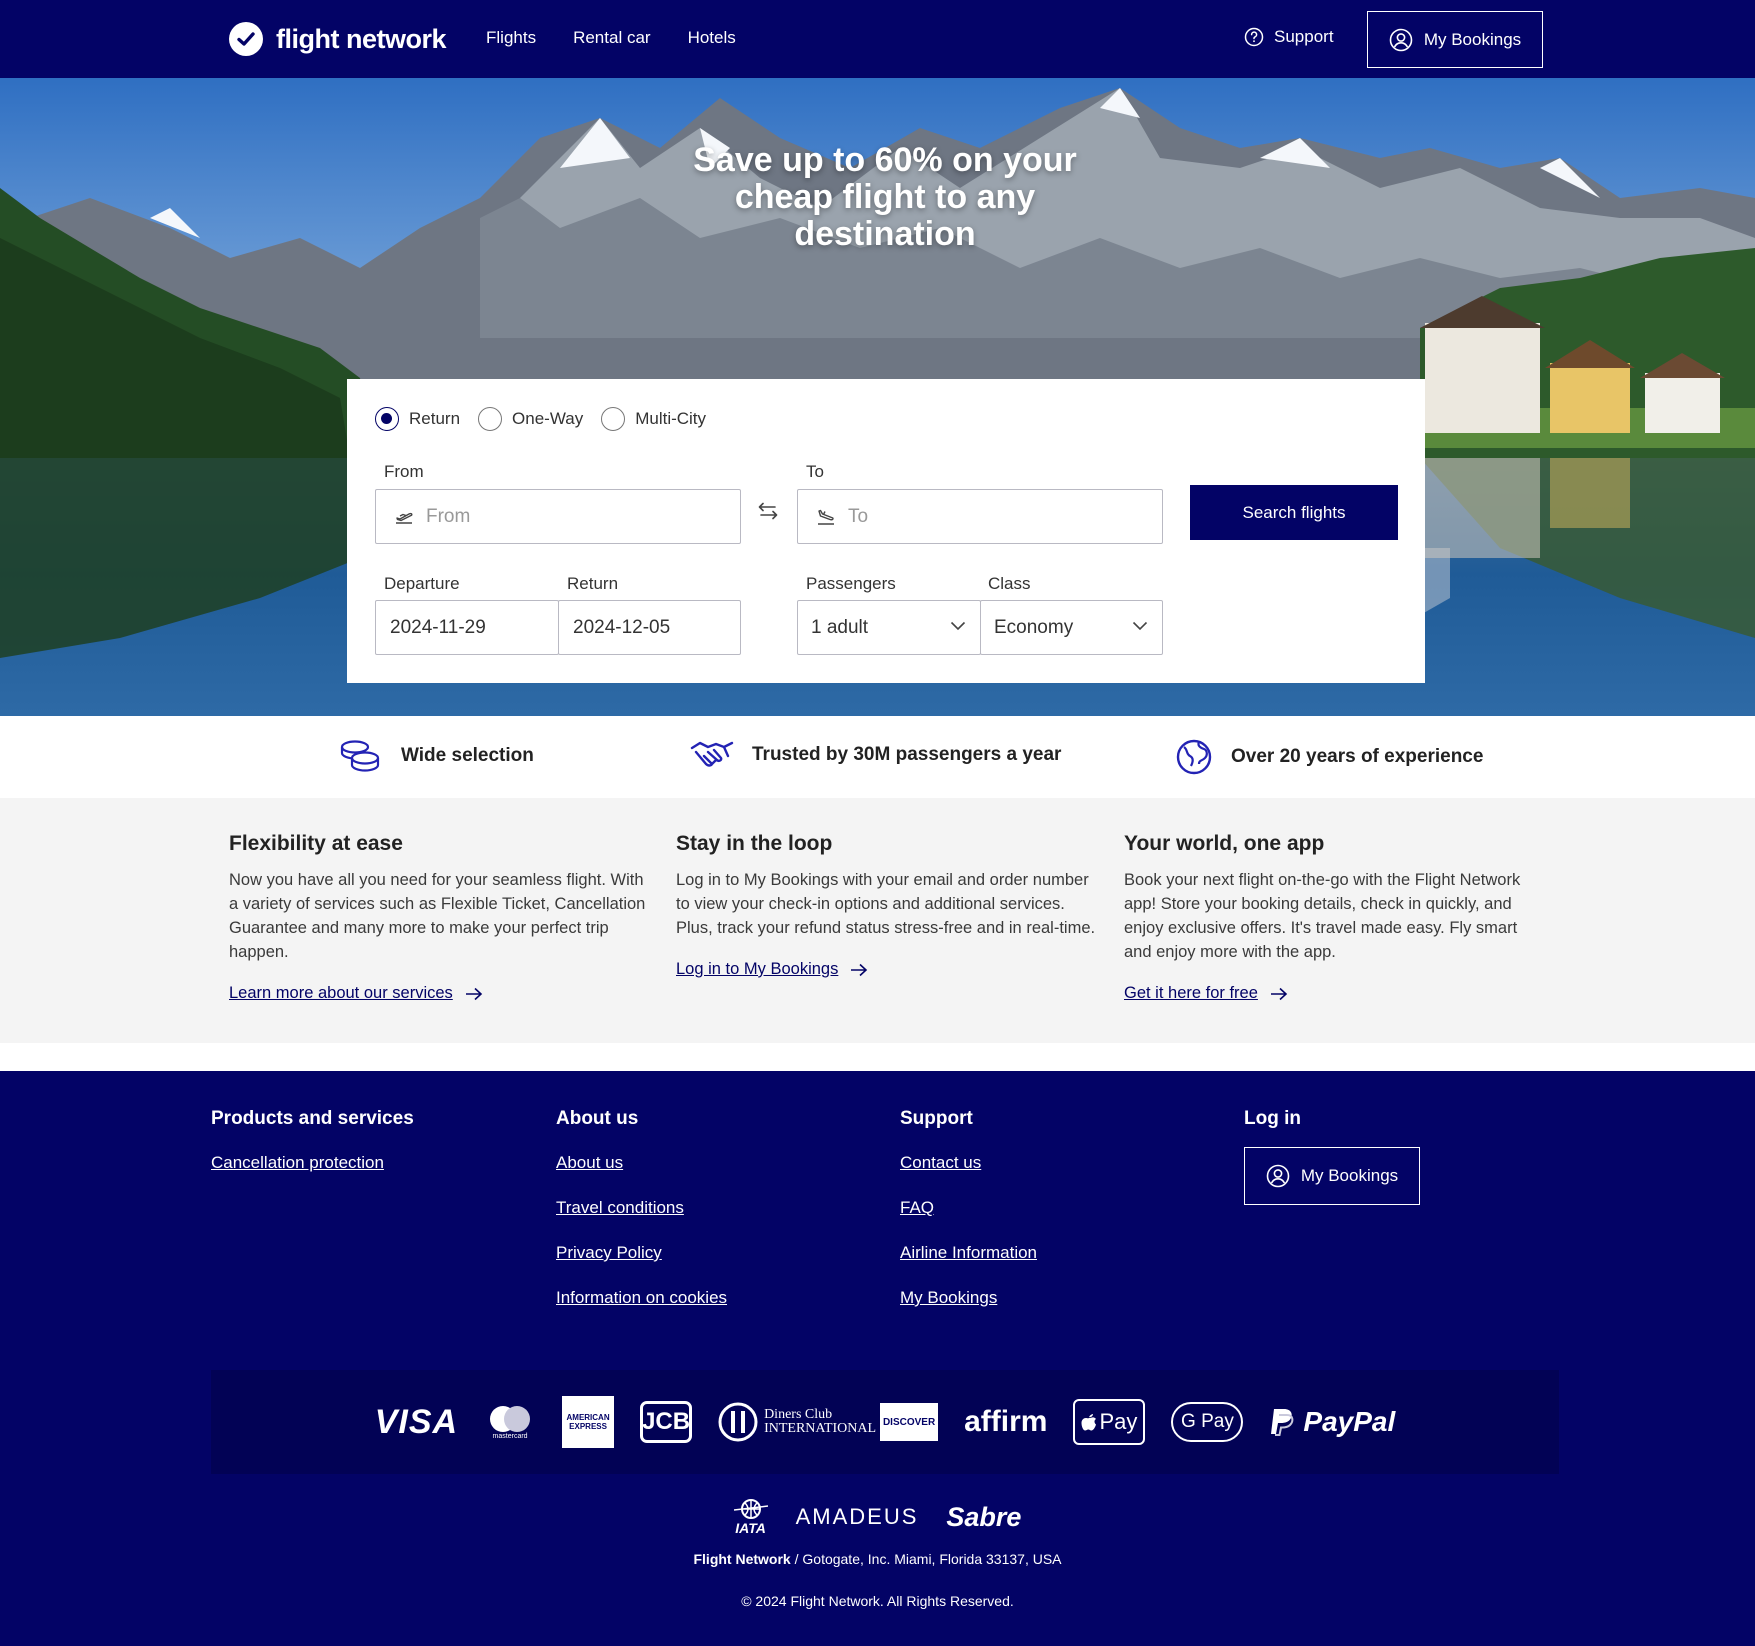 The image size is (1755, 1646). I want to click on get-app-link: Get it here for free, so click(1334, 993).